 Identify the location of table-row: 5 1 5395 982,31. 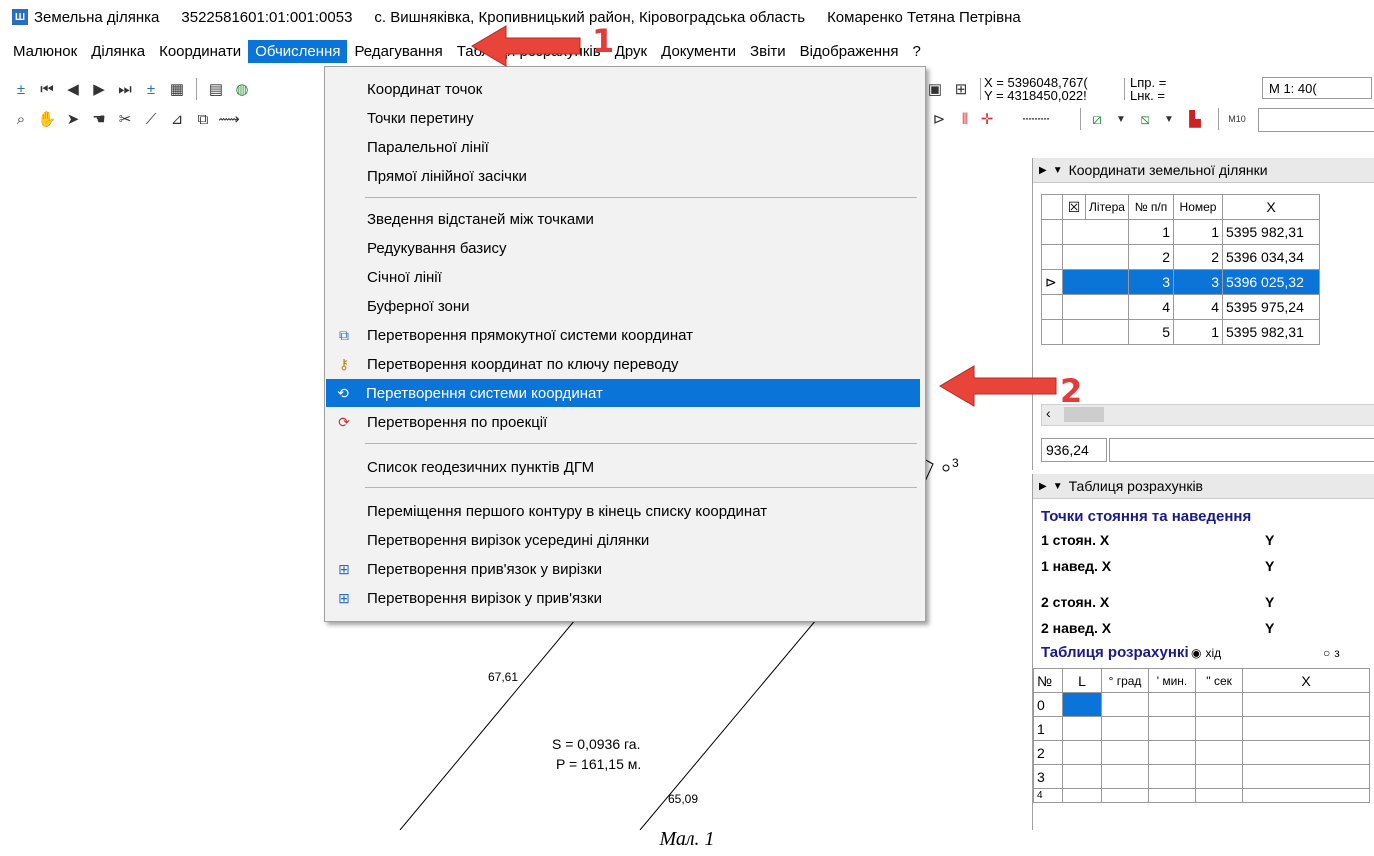
(1180, 332).